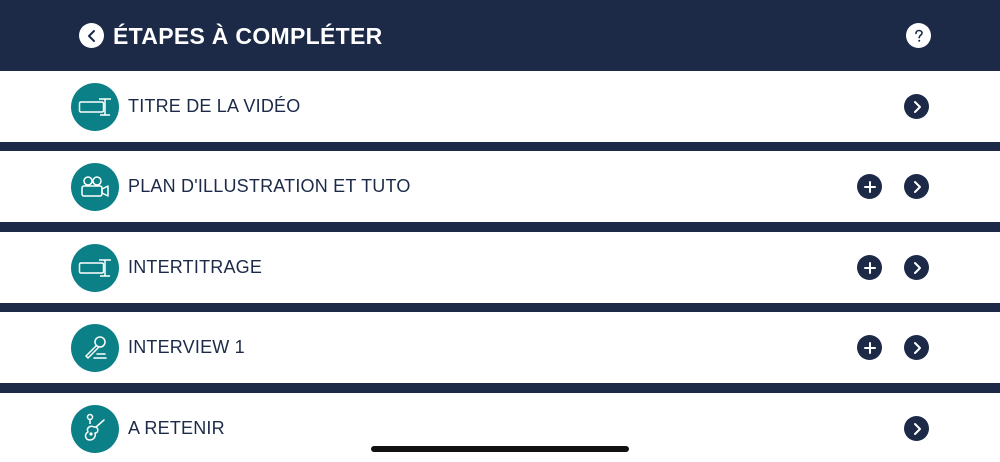 The image size is (1000, 462). Describe the element at coordinates (195, 267) in the screenshot. I see `step-label: INTERTITRAGE` at that location.